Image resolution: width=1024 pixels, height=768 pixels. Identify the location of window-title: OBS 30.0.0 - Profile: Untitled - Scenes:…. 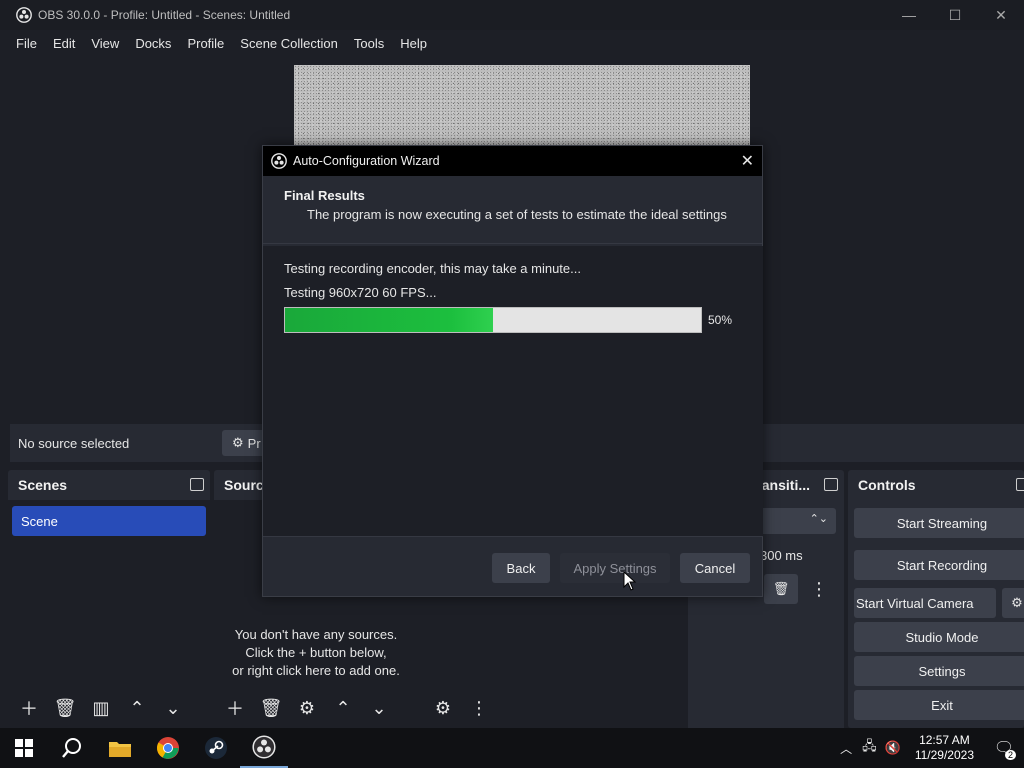
(164, 15).